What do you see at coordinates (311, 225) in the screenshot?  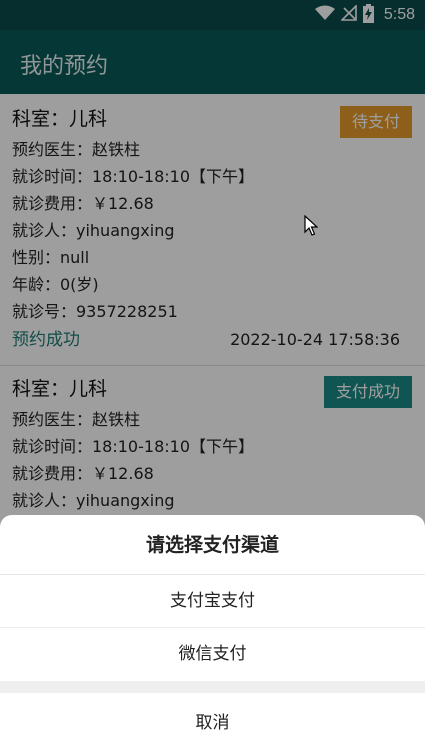 I see `mouse-cursor-icon` at bounding box center [311, 225].